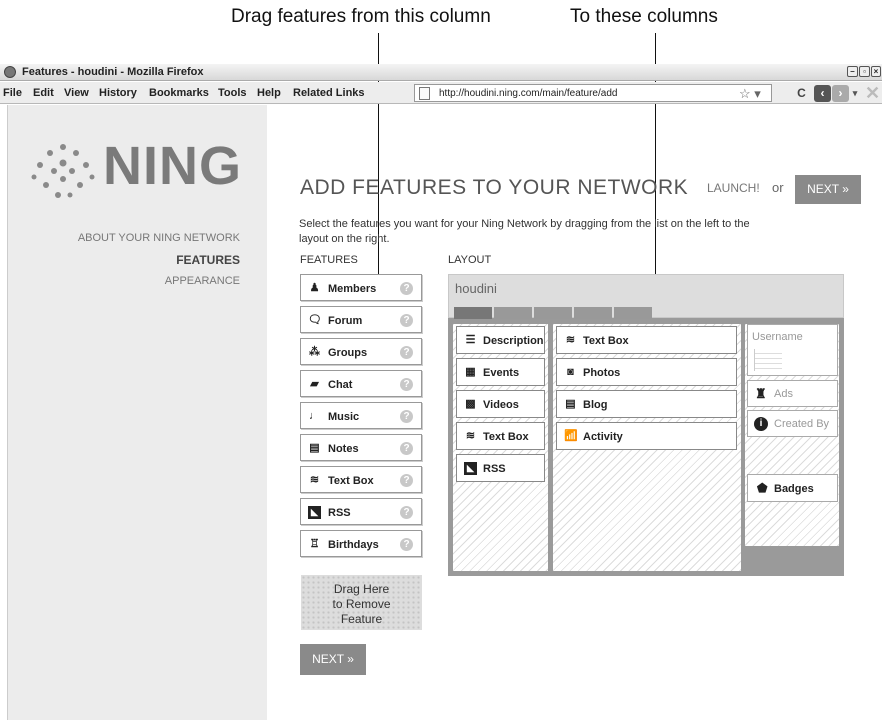 This screenshot has width=882, height=720. Describe the element at coordinates (768, 360) in the screenshot. I see `profile-lines-icon` at that location.